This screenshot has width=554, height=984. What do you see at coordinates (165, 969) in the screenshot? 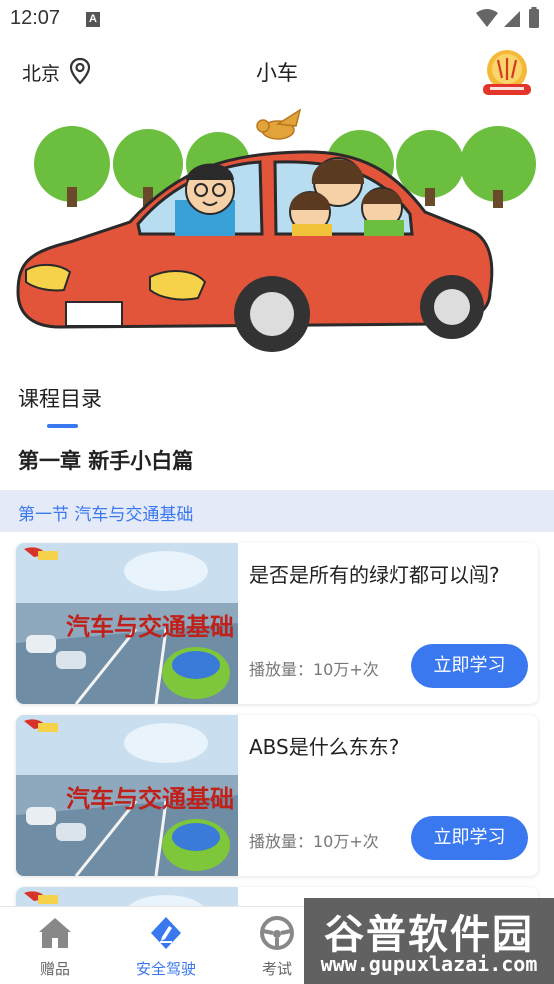
I see `nav-label: 安全驾驶` at bounding box center [165, 969].